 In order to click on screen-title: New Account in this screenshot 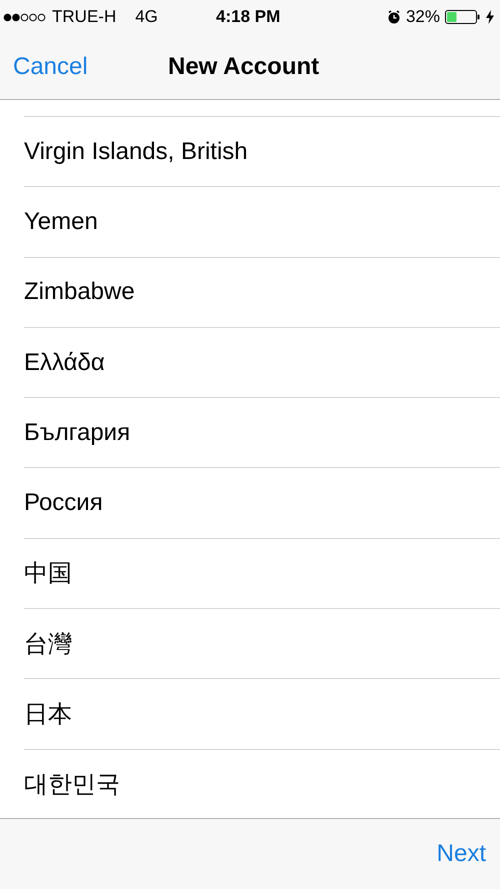, I will do `click(244, 67)`.